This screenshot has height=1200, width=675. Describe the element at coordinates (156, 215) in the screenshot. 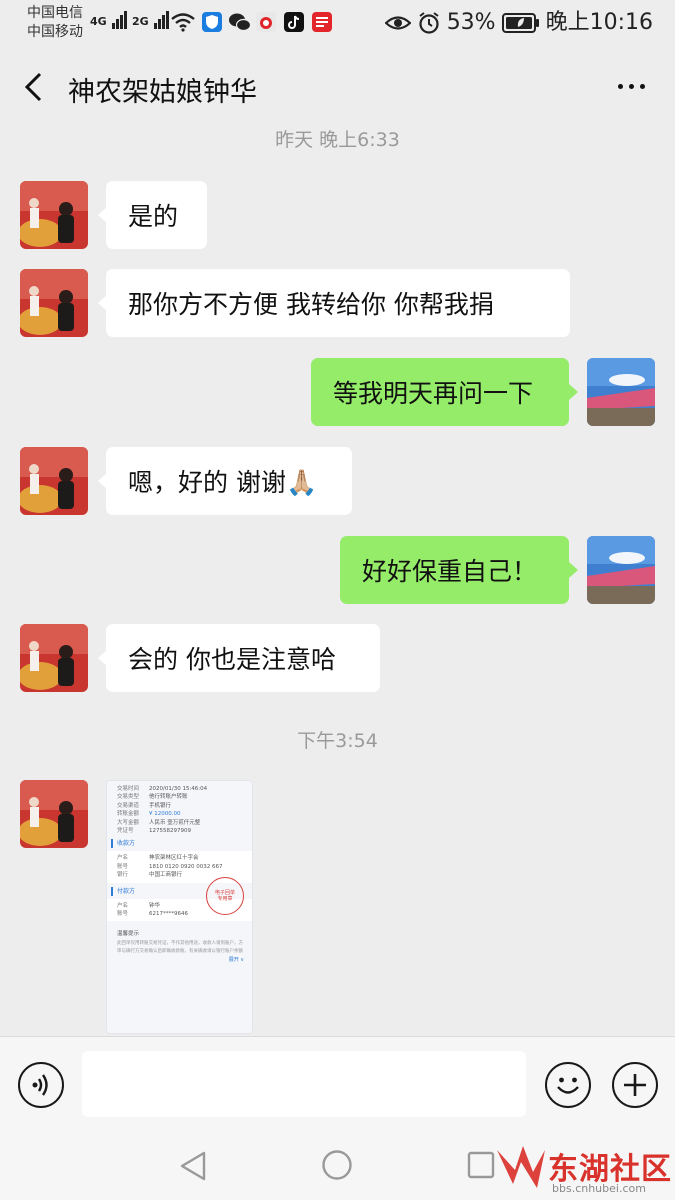

I see `message-bubble-incoming: 是的` at that location.